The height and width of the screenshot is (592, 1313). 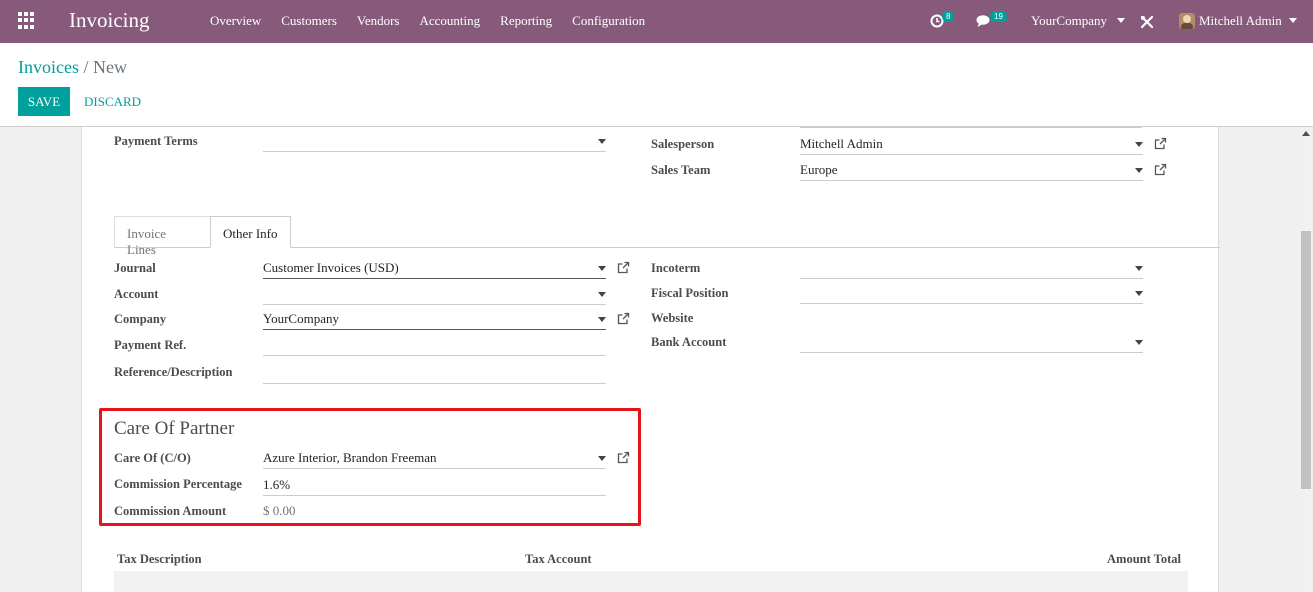 I want to click on tax-account-header: Tax Account, so click(x=558, y=559).